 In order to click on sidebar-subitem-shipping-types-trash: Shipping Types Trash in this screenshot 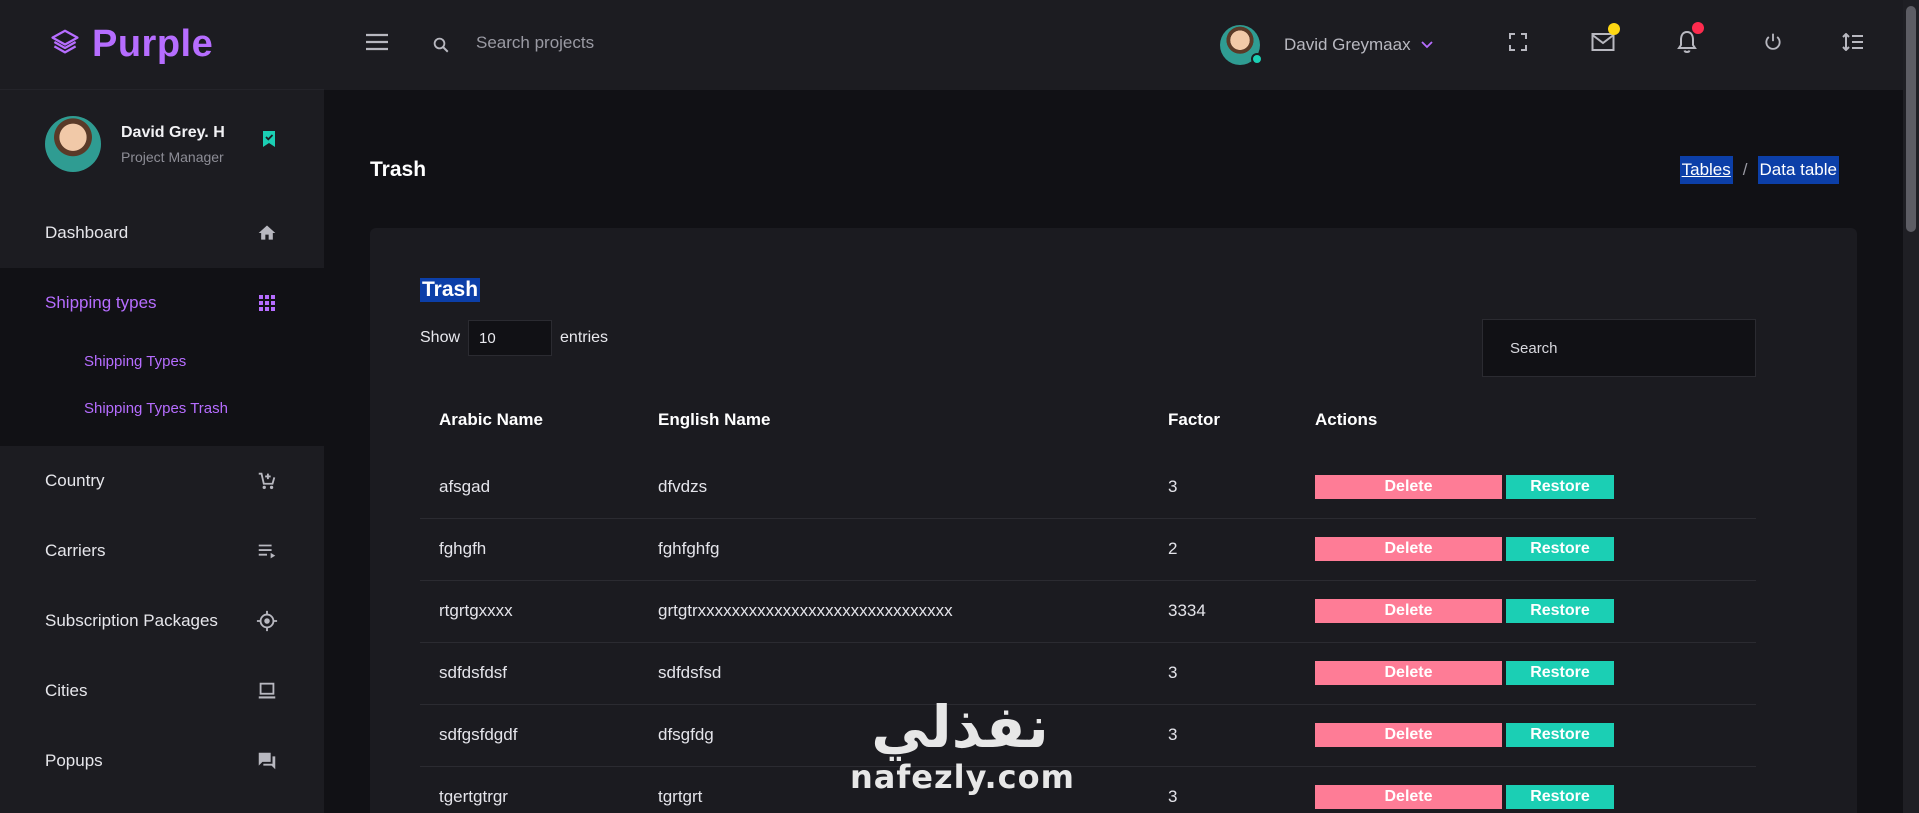, I will do `click(162, 408)`.